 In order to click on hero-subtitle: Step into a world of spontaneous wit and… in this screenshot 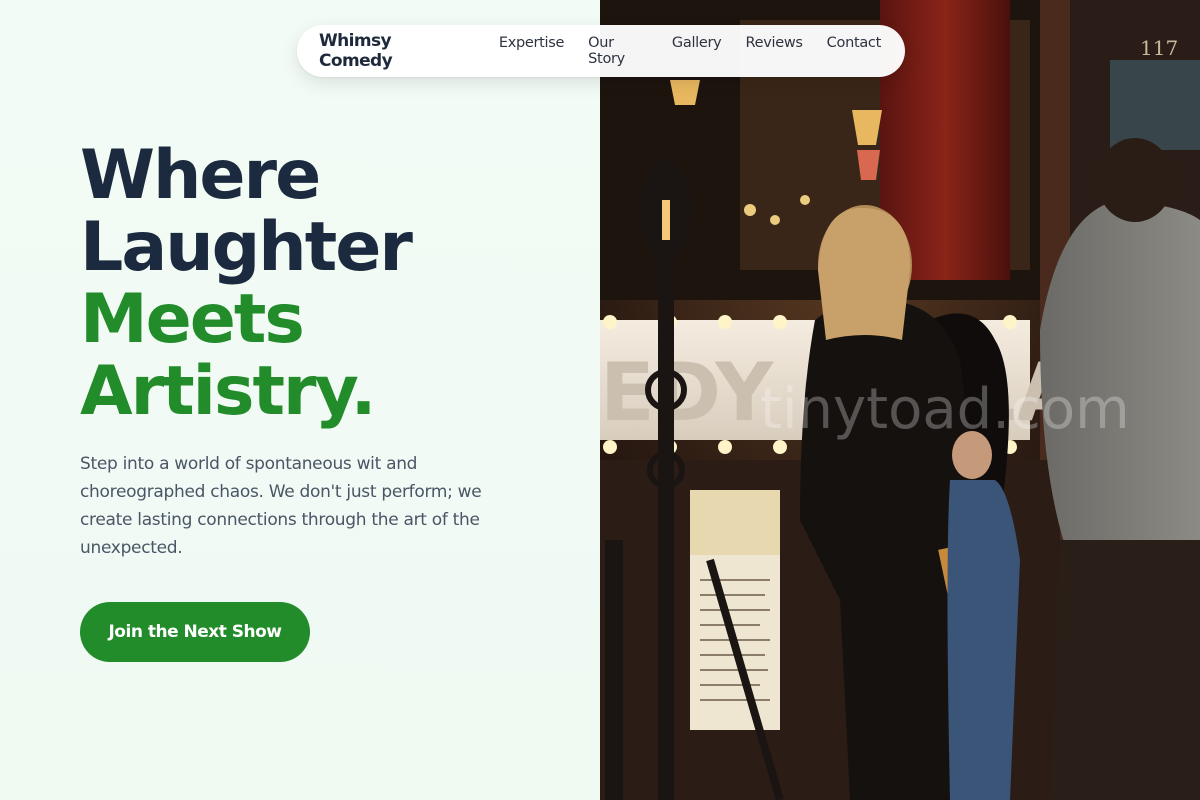, I will do `click(281, 506)`.